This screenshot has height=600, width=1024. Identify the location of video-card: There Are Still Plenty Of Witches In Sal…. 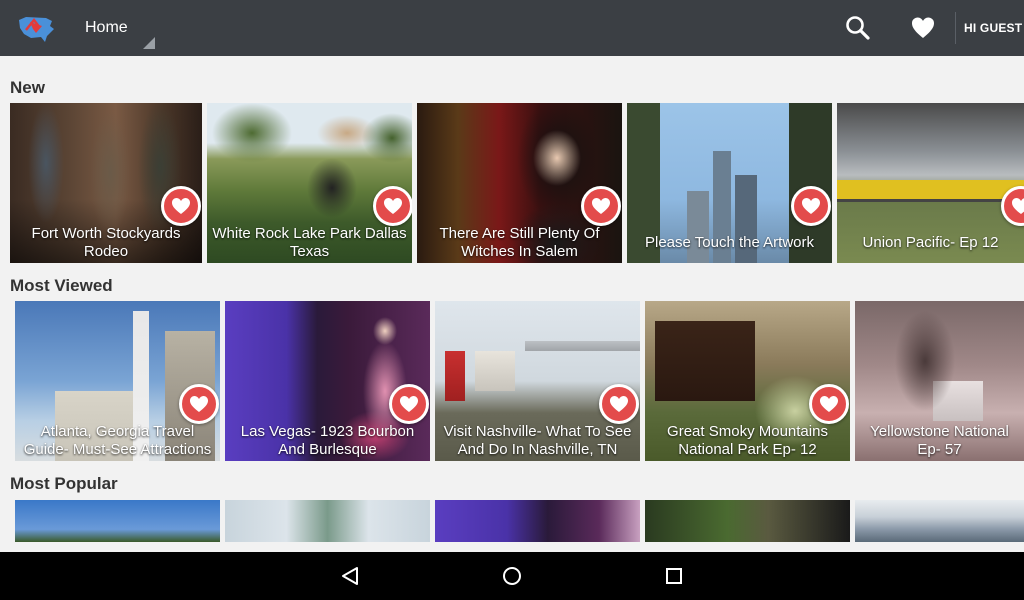
(519, 183).